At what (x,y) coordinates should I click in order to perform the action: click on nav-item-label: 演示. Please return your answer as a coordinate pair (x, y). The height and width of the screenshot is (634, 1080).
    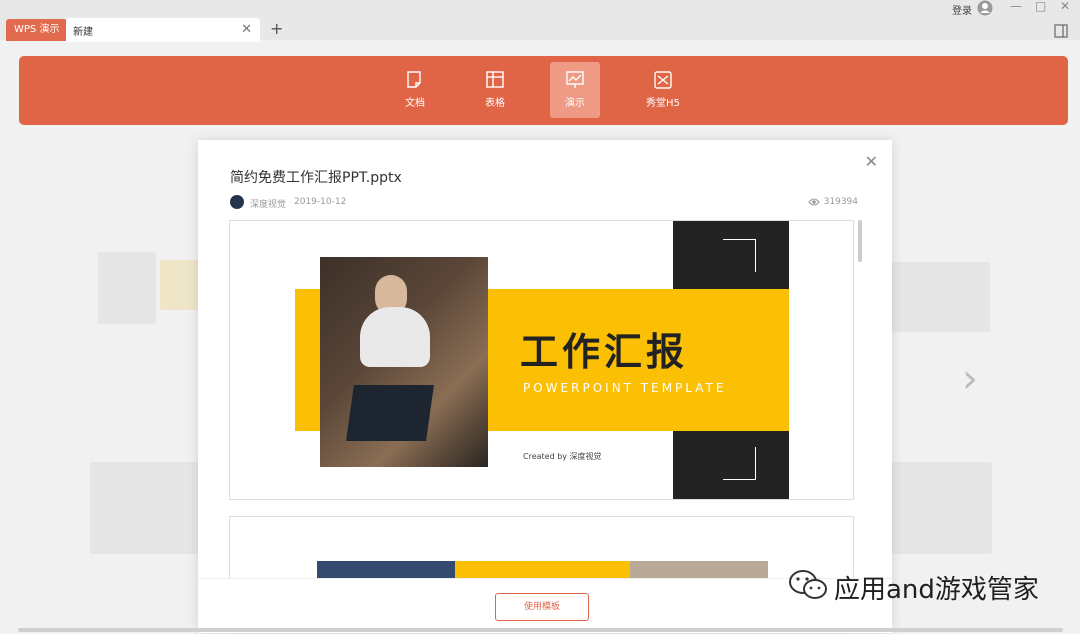
    Looking at the image, I should click on (575, 103).